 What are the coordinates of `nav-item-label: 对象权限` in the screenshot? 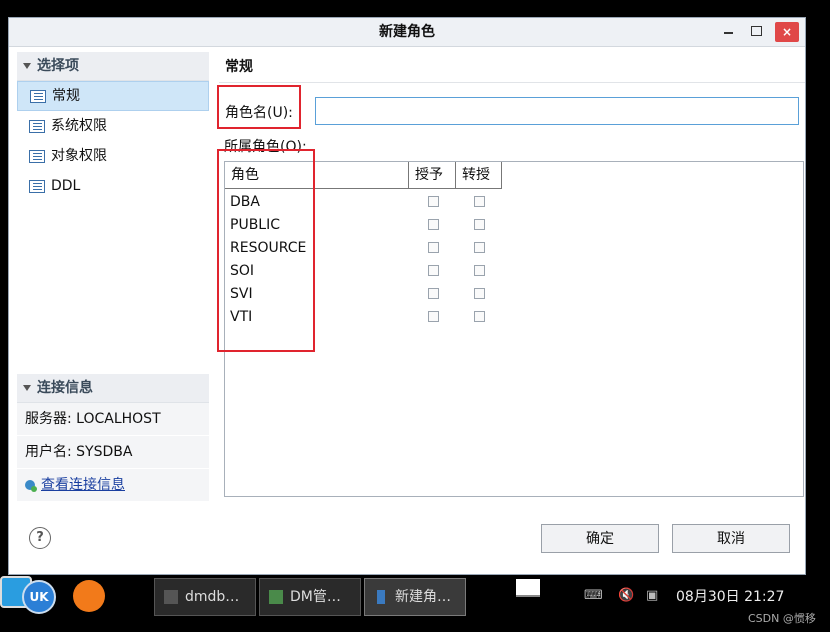 It's located at (79, 156).